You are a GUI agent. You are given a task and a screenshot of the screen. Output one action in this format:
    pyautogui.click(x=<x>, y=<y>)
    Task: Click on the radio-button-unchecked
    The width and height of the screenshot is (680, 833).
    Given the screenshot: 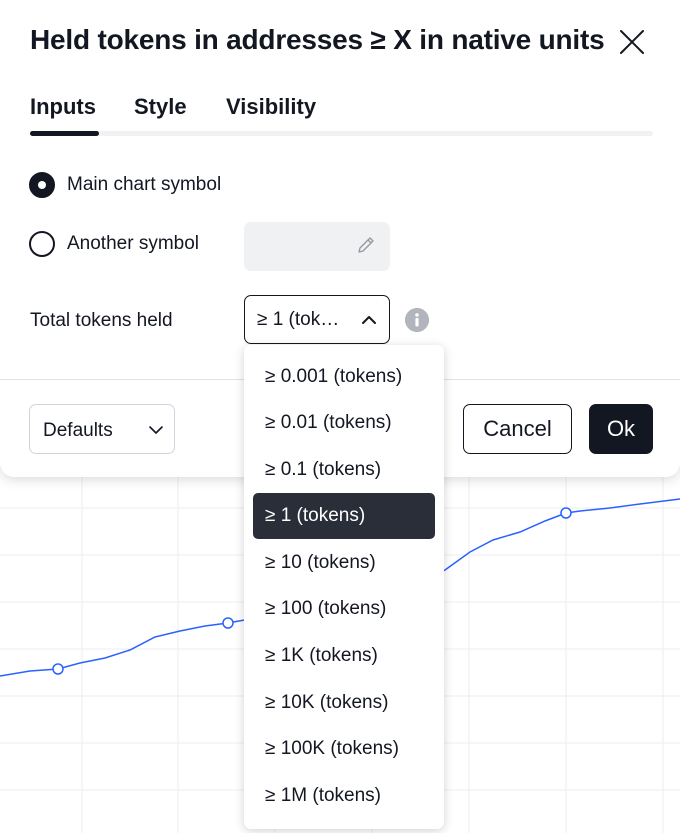 What is the action you would take?
    pyautogui.click(x=42, y=244)
    